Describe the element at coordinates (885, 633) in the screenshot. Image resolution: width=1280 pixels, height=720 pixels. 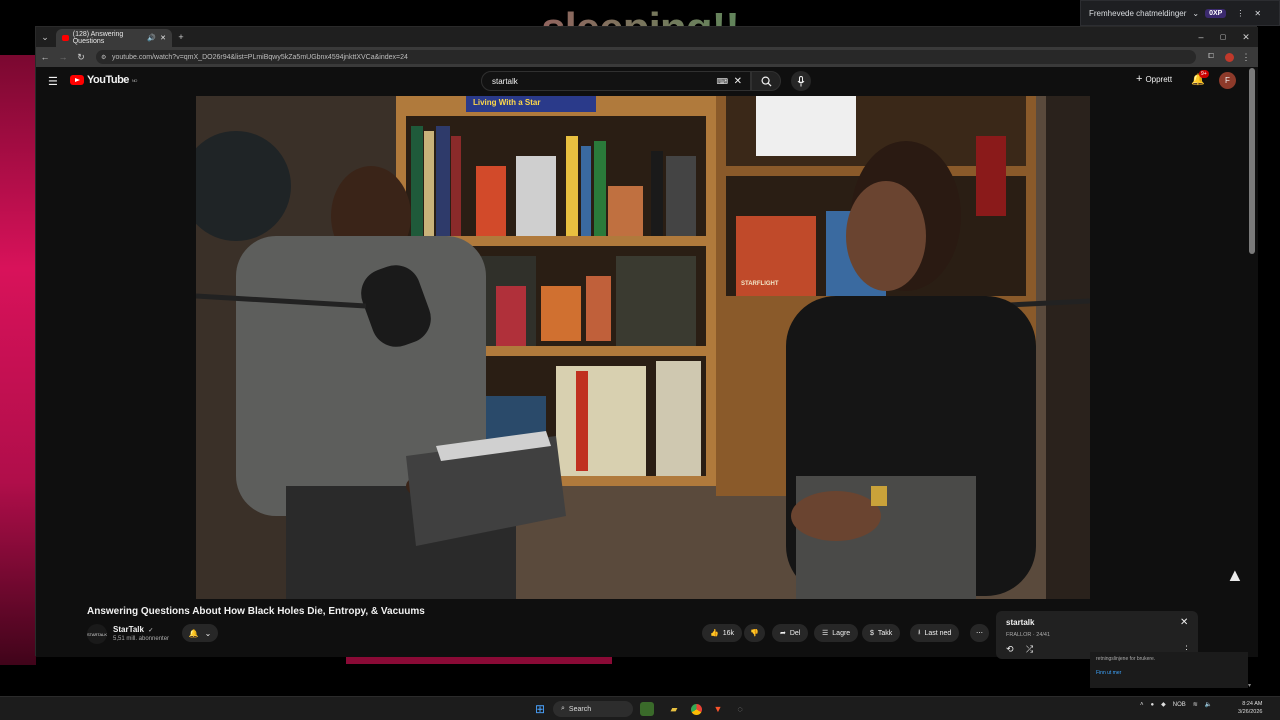
I see `thanks-label: Takk` at that location.